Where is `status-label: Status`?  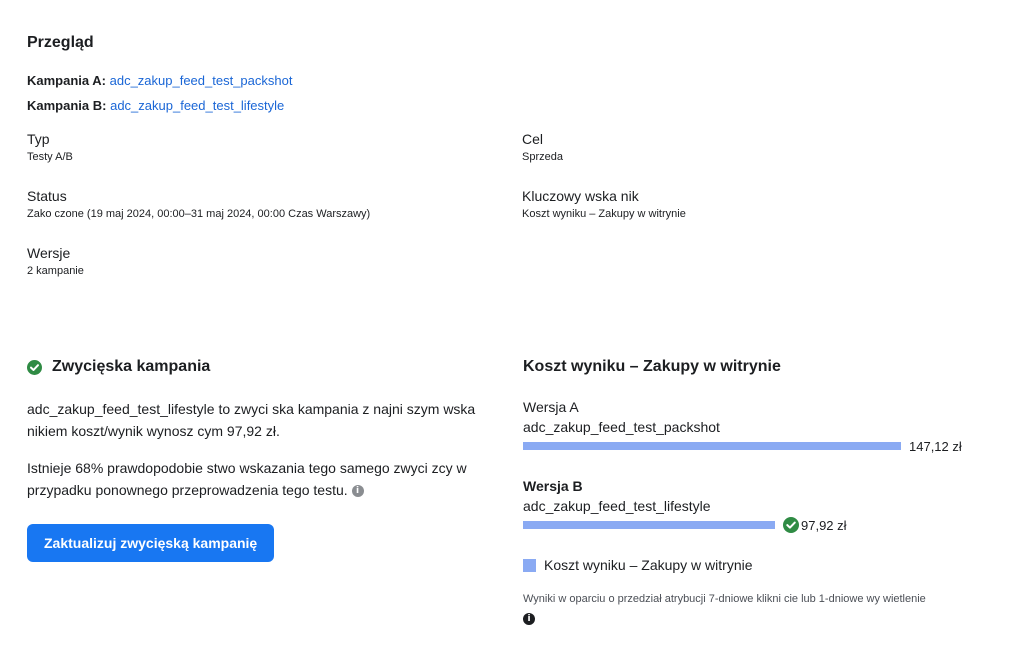
status-label: Status is located at coordinates (47, 196).